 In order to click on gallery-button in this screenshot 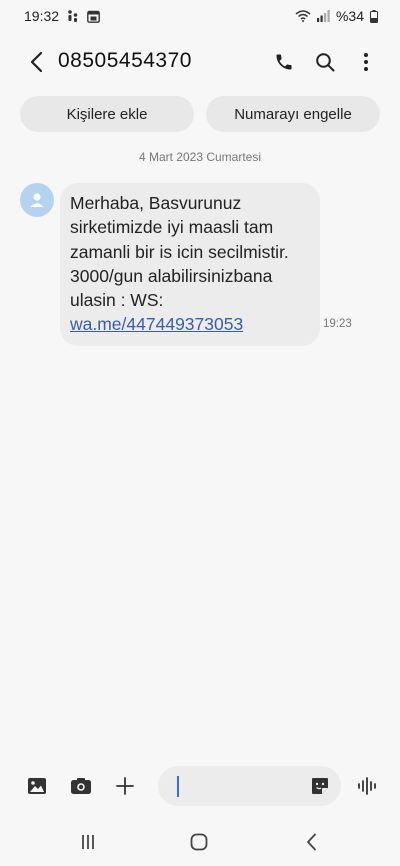, I will do `click(37, 786)`.